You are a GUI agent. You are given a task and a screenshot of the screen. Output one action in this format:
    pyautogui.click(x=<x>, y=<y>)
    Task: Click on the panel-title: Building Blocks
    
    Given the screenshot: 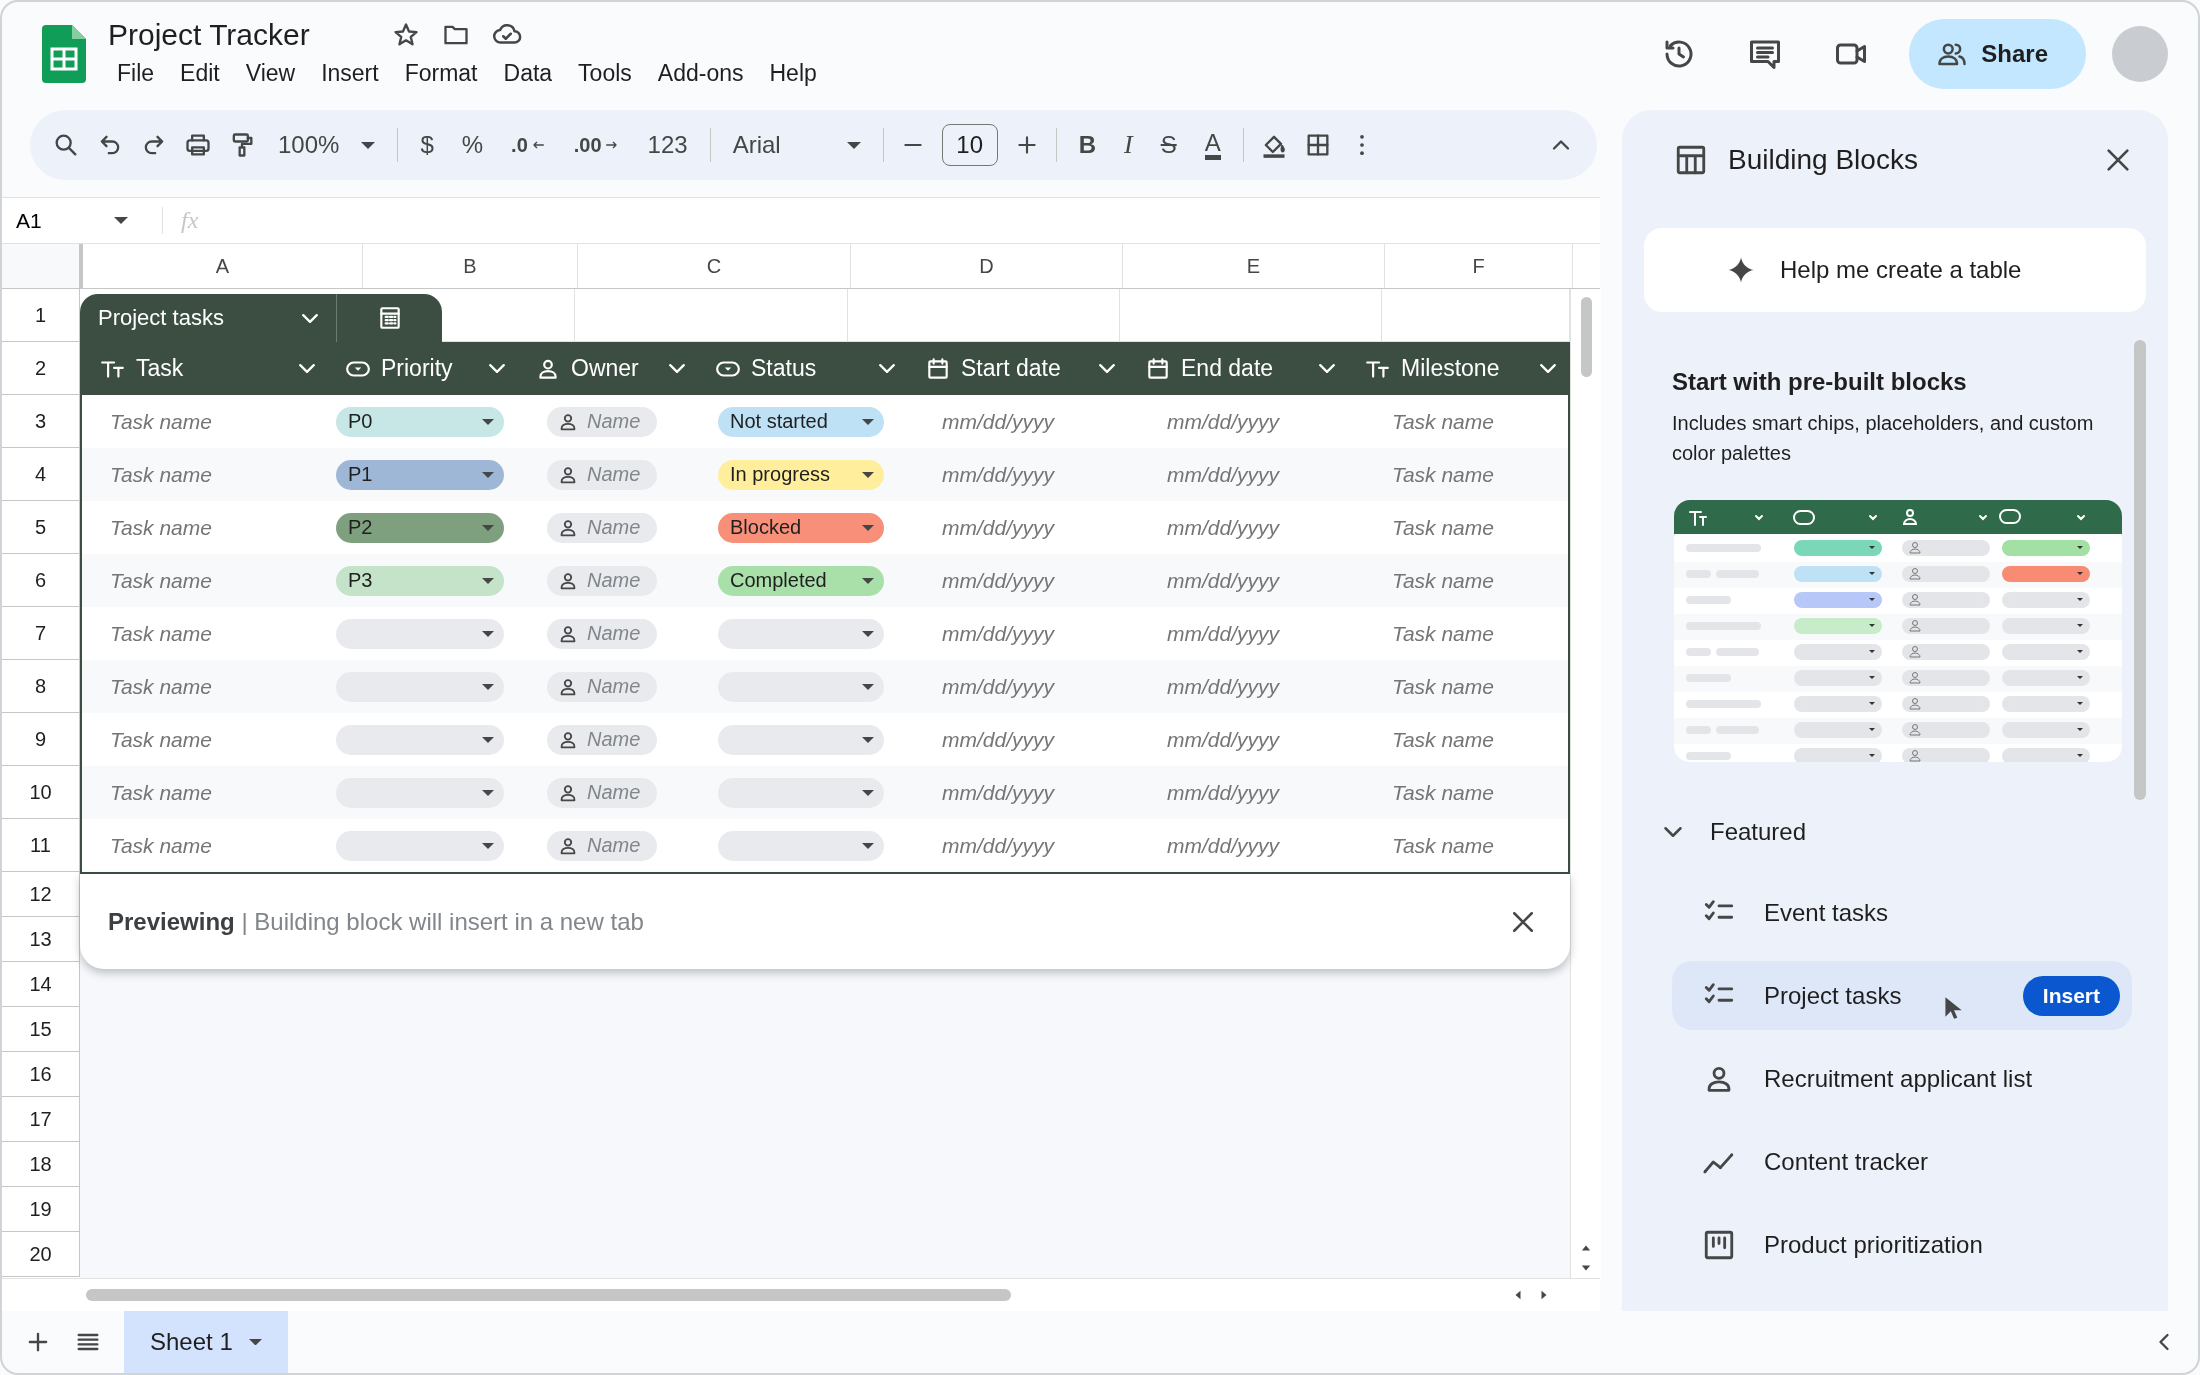 What is the action you would take?
    pyautogui.click(x=1823, y=160)
    